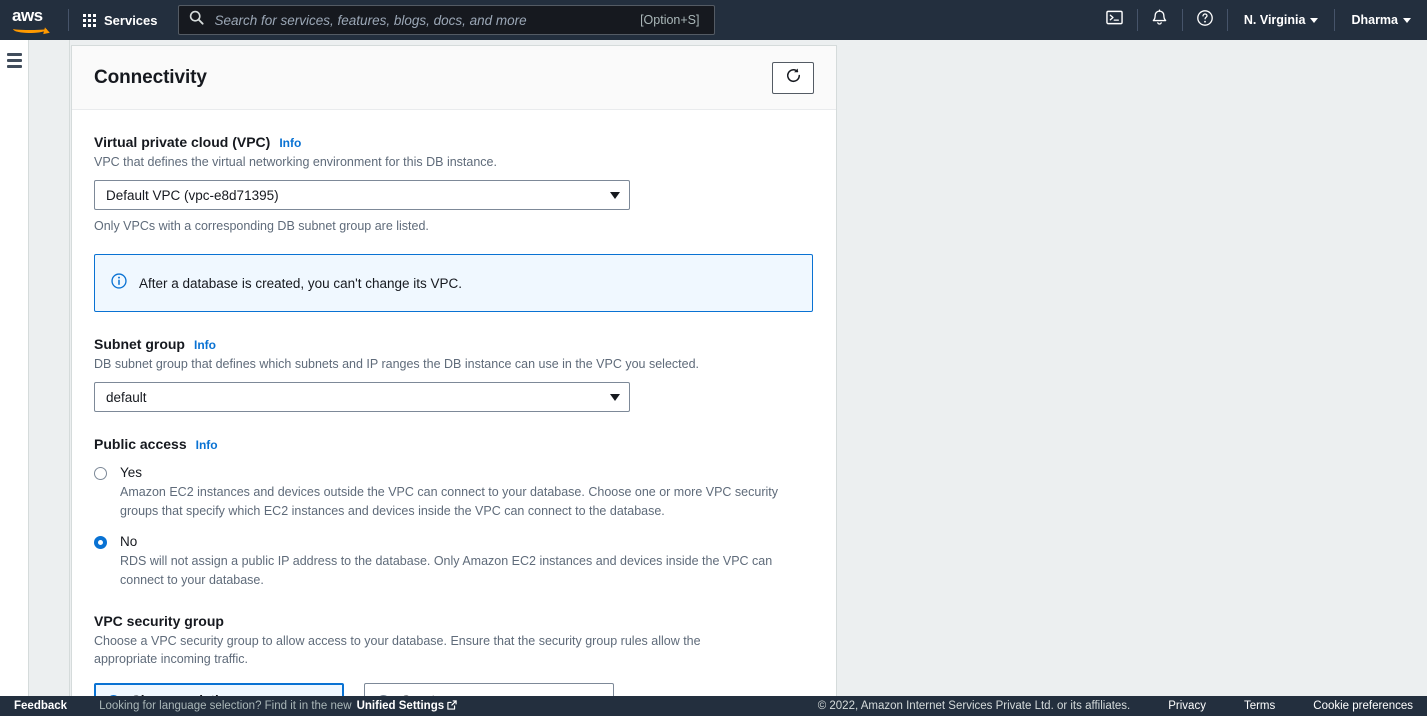  I want to click on refresh-button, so click(793, 77).